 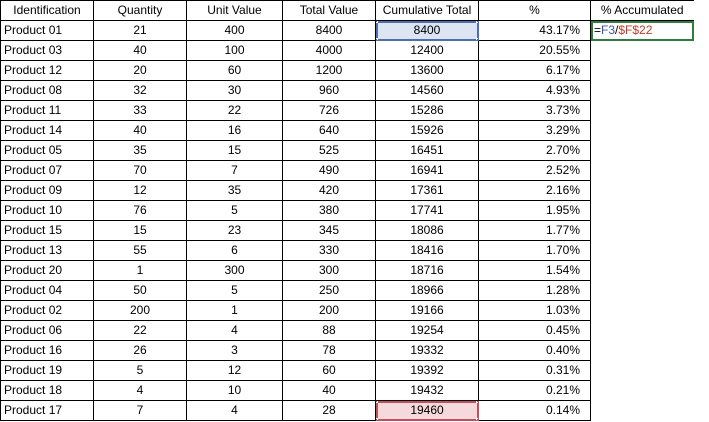 What do you see at coordinates (140, 250) in the screenshot?
I see `cell-quantity: 55` at bounding box center [140, 250].